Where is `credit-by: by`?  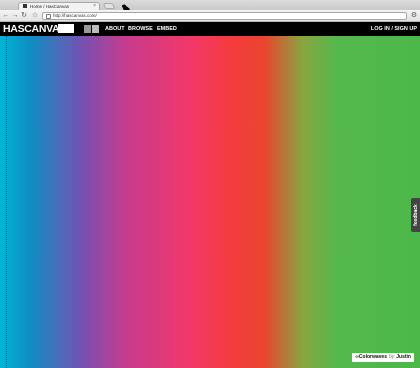 credit-by: by is located at coordinates (391, 357).